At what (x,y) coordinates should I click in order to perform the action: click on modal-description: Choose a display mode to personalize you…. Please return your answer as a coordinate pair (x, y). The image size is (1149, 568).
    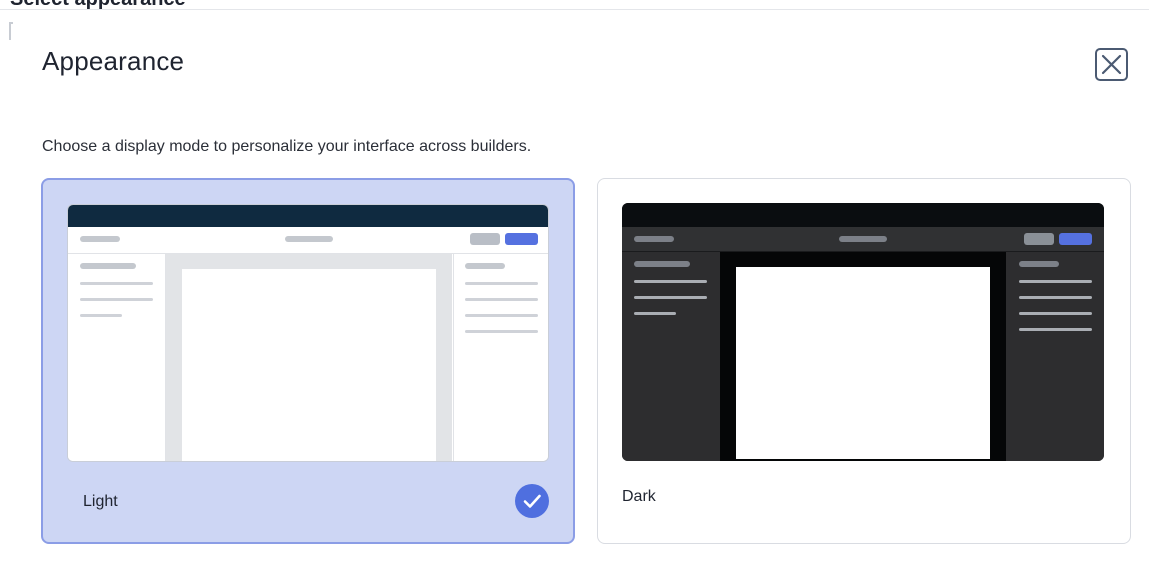
    Looking at the image, I should click on (287, 146).